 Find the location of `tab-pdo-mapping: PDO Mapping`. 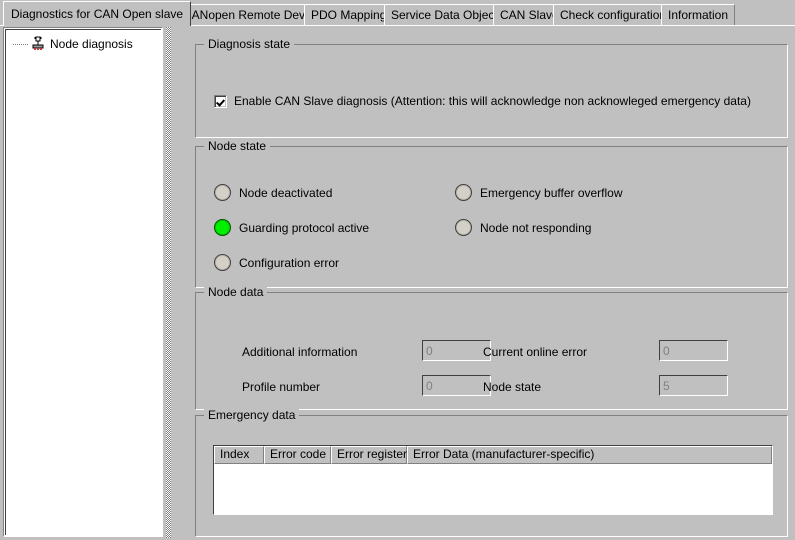

tab-pdo-mapping: PDO Mapping is located at coordinates (349, 14).